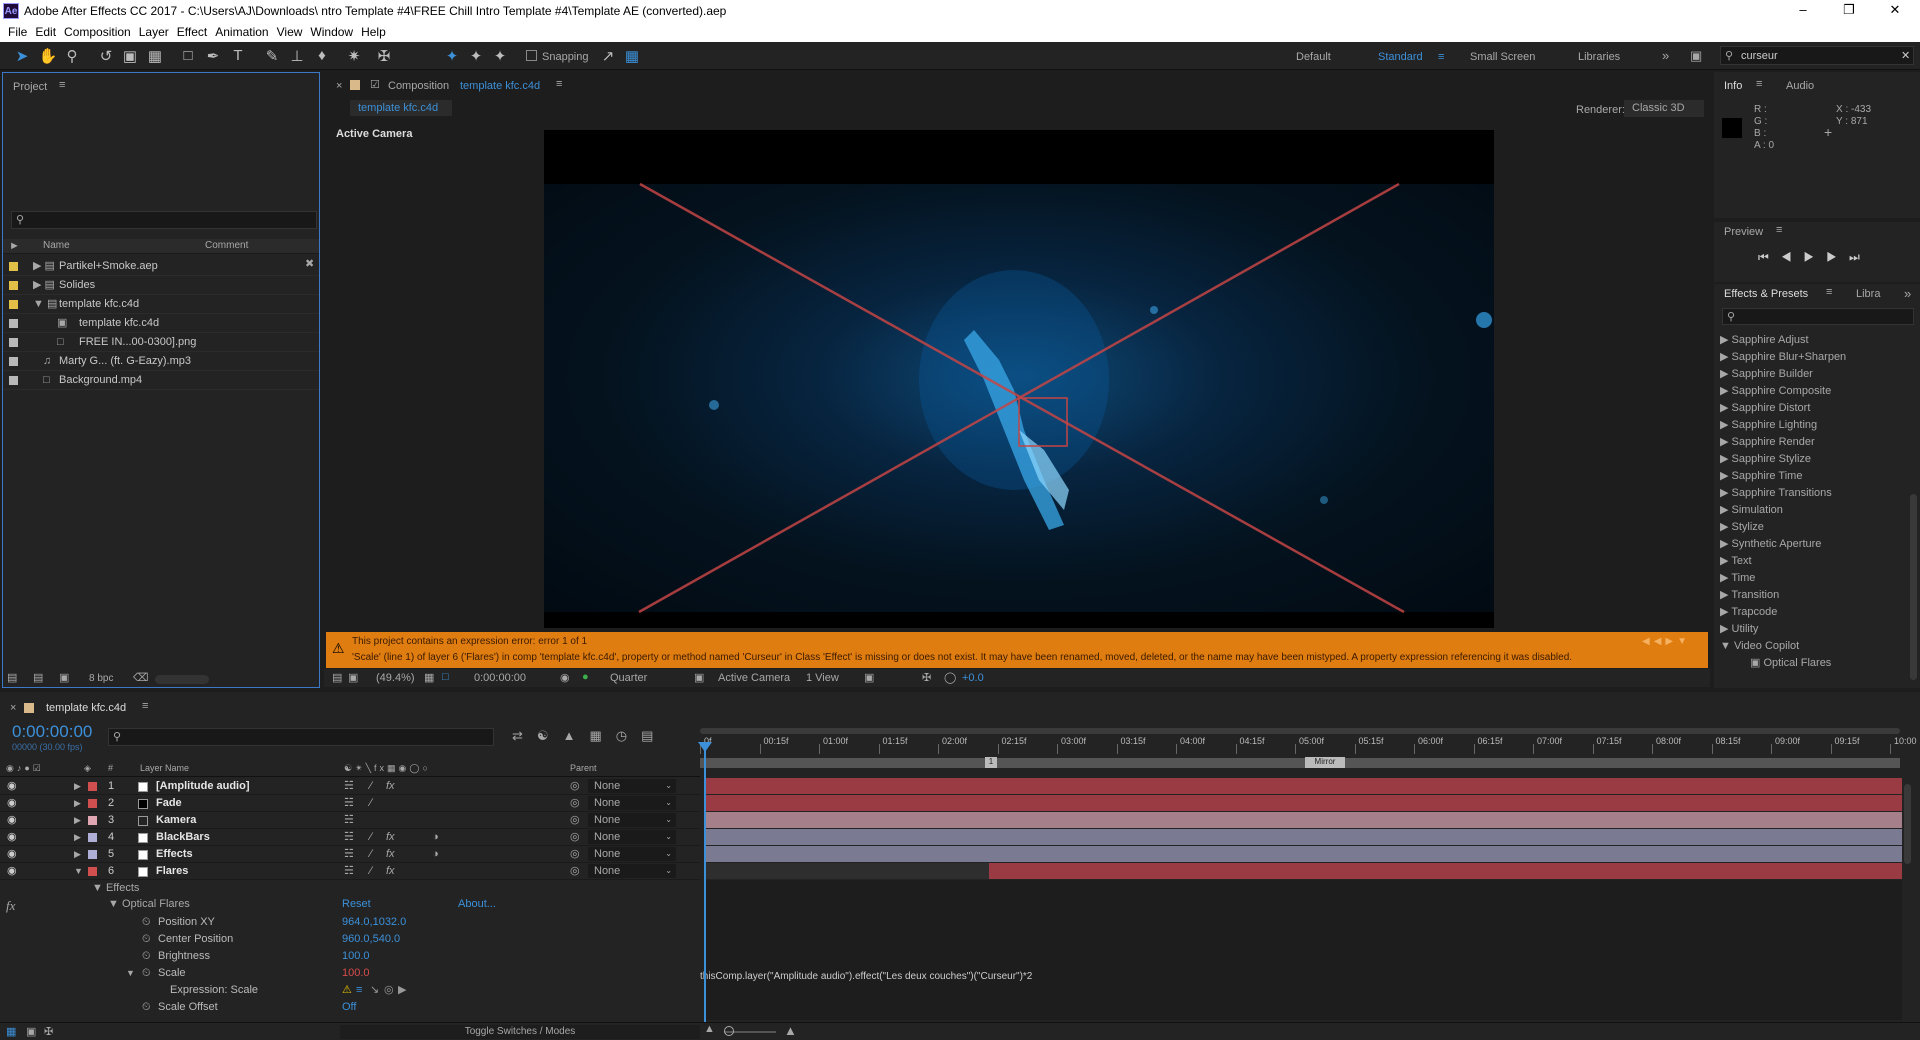  What do you see at coordinates (435, 837) in the screenshot?
I see `adjustment-layer-icon: ◑` at bounding box center [435, 837].